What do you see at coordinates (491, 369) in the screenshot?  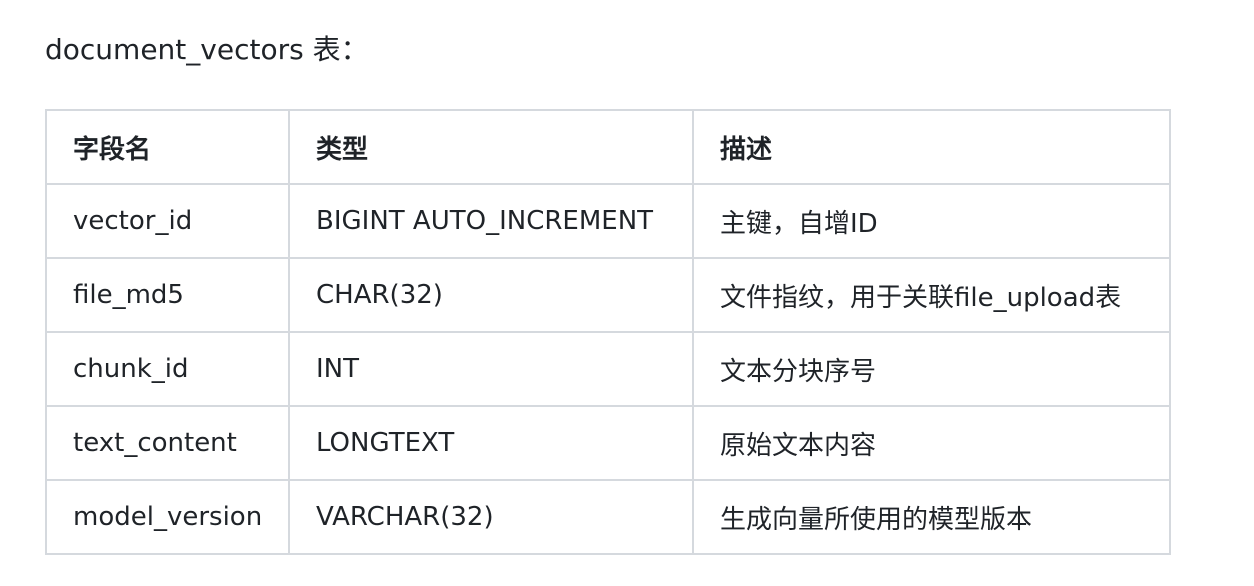 I see `cell-type: INT` at bounding box center [491, 369].